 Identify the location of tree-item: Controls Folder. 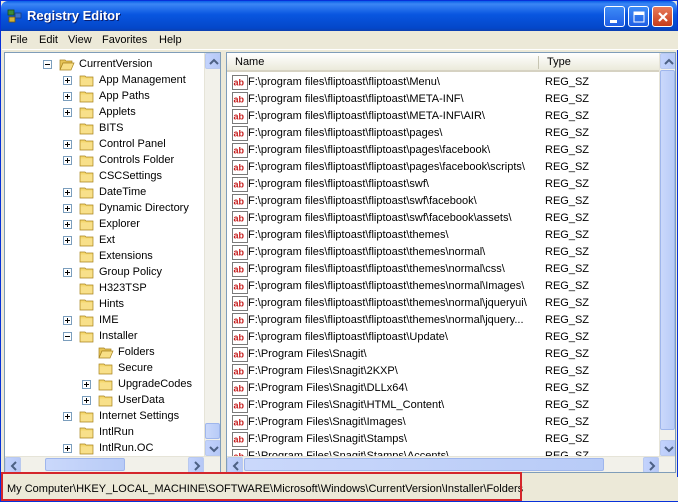
(104, 161).